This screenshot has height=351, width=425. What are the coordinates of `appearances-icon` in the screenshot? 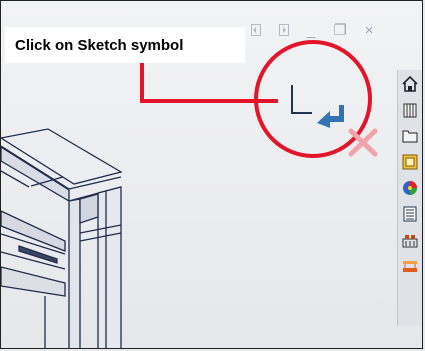 It's located at (410, 188).